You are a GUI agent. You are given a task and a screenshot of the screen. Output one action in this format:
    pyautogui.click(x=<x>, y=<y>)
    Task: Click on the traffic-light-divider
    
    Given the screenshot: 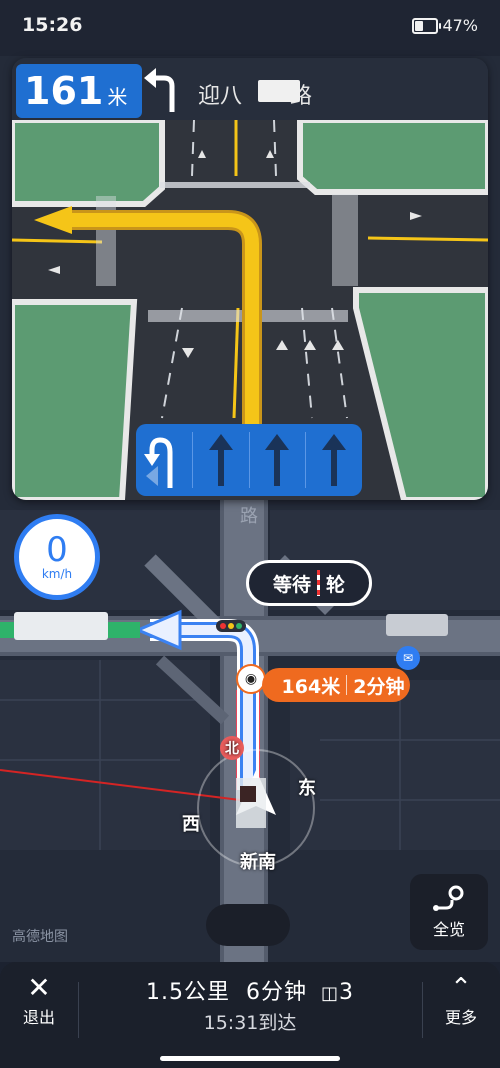 What is the action you would take?
    pyautogui.click(x=318, y=583)
    